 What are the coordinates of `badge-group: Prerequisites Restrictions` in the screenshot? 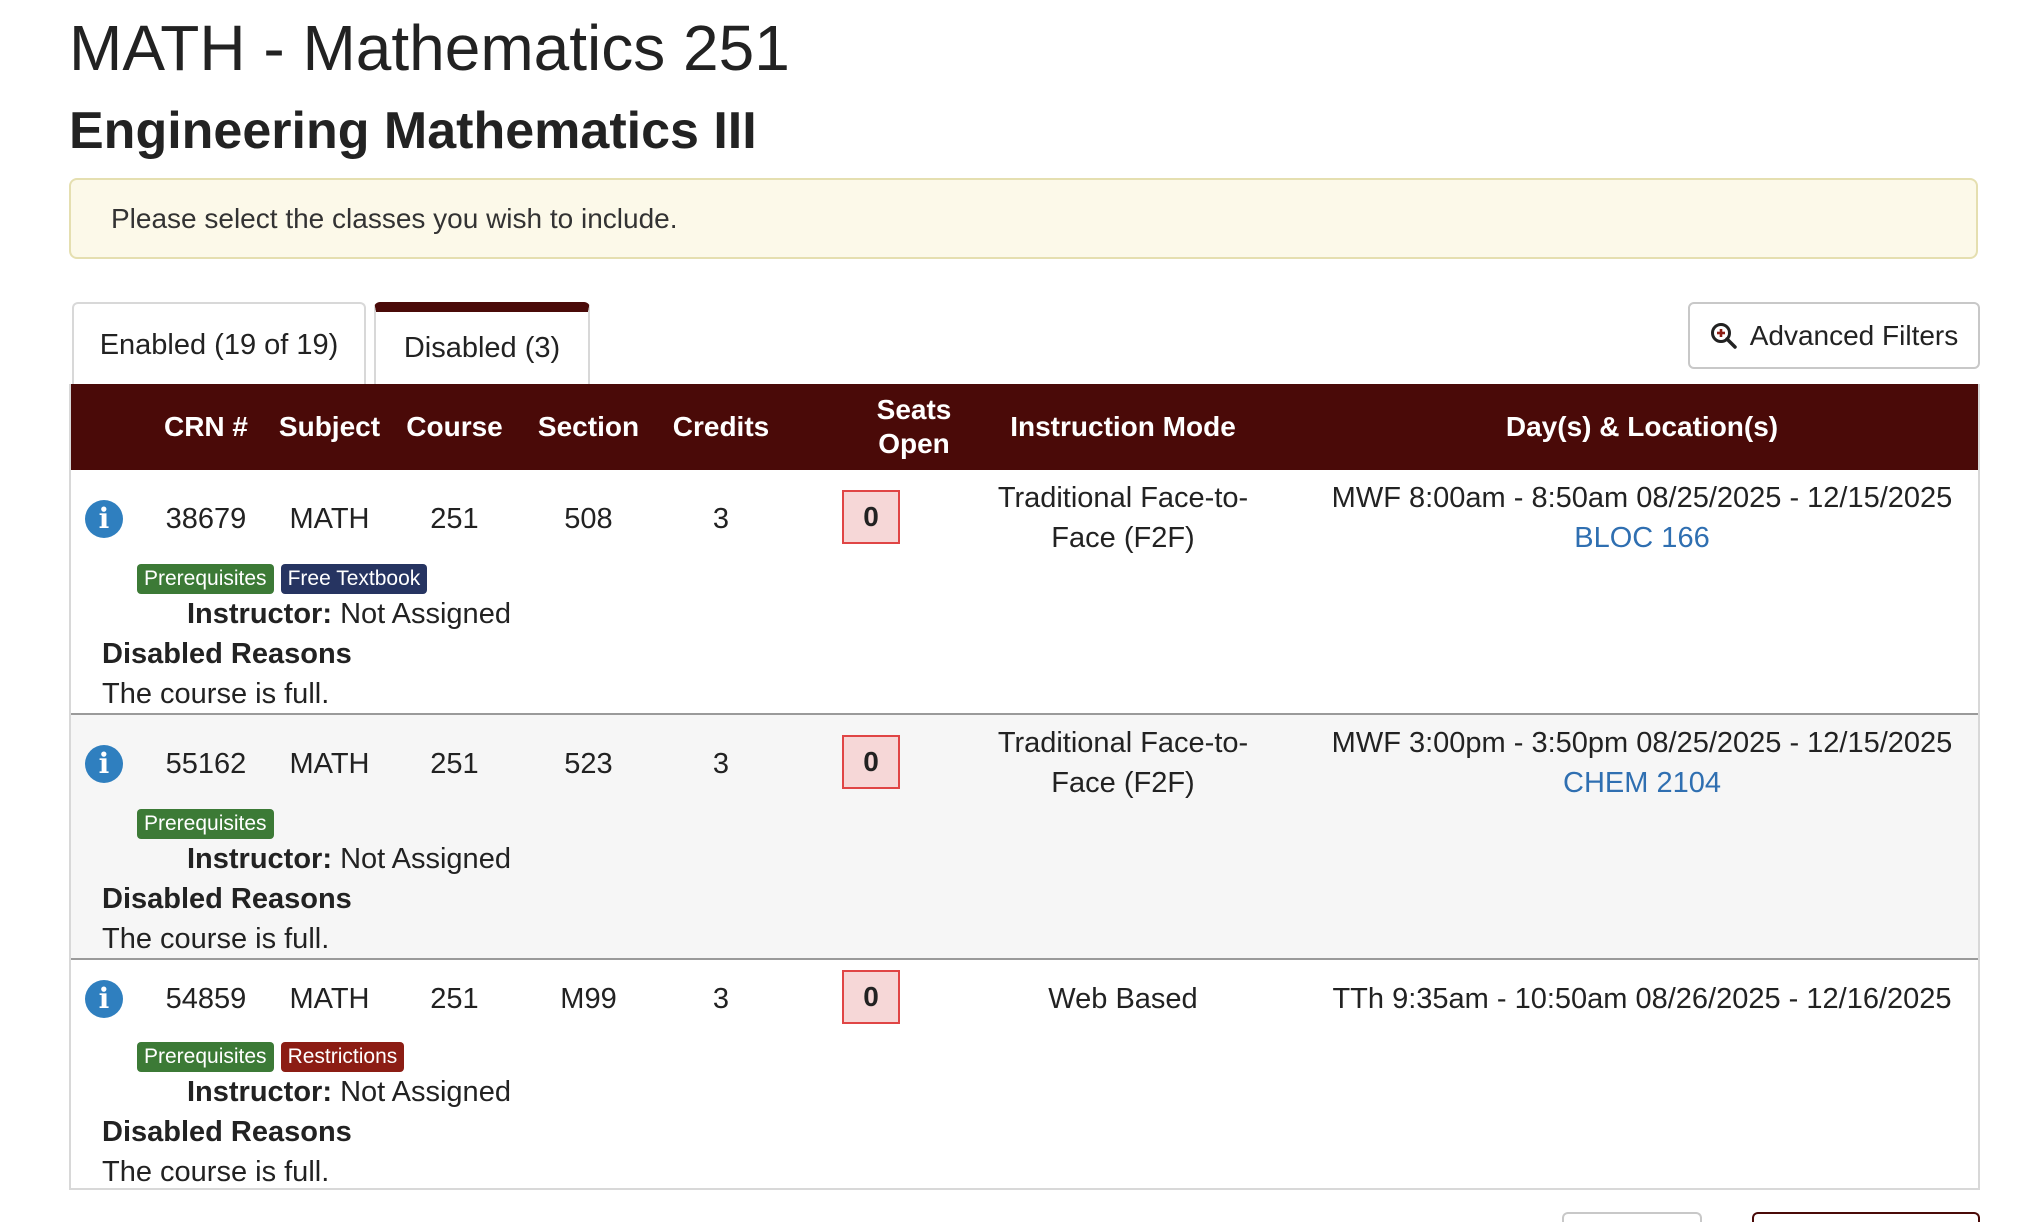 It's located at (271, 1057).